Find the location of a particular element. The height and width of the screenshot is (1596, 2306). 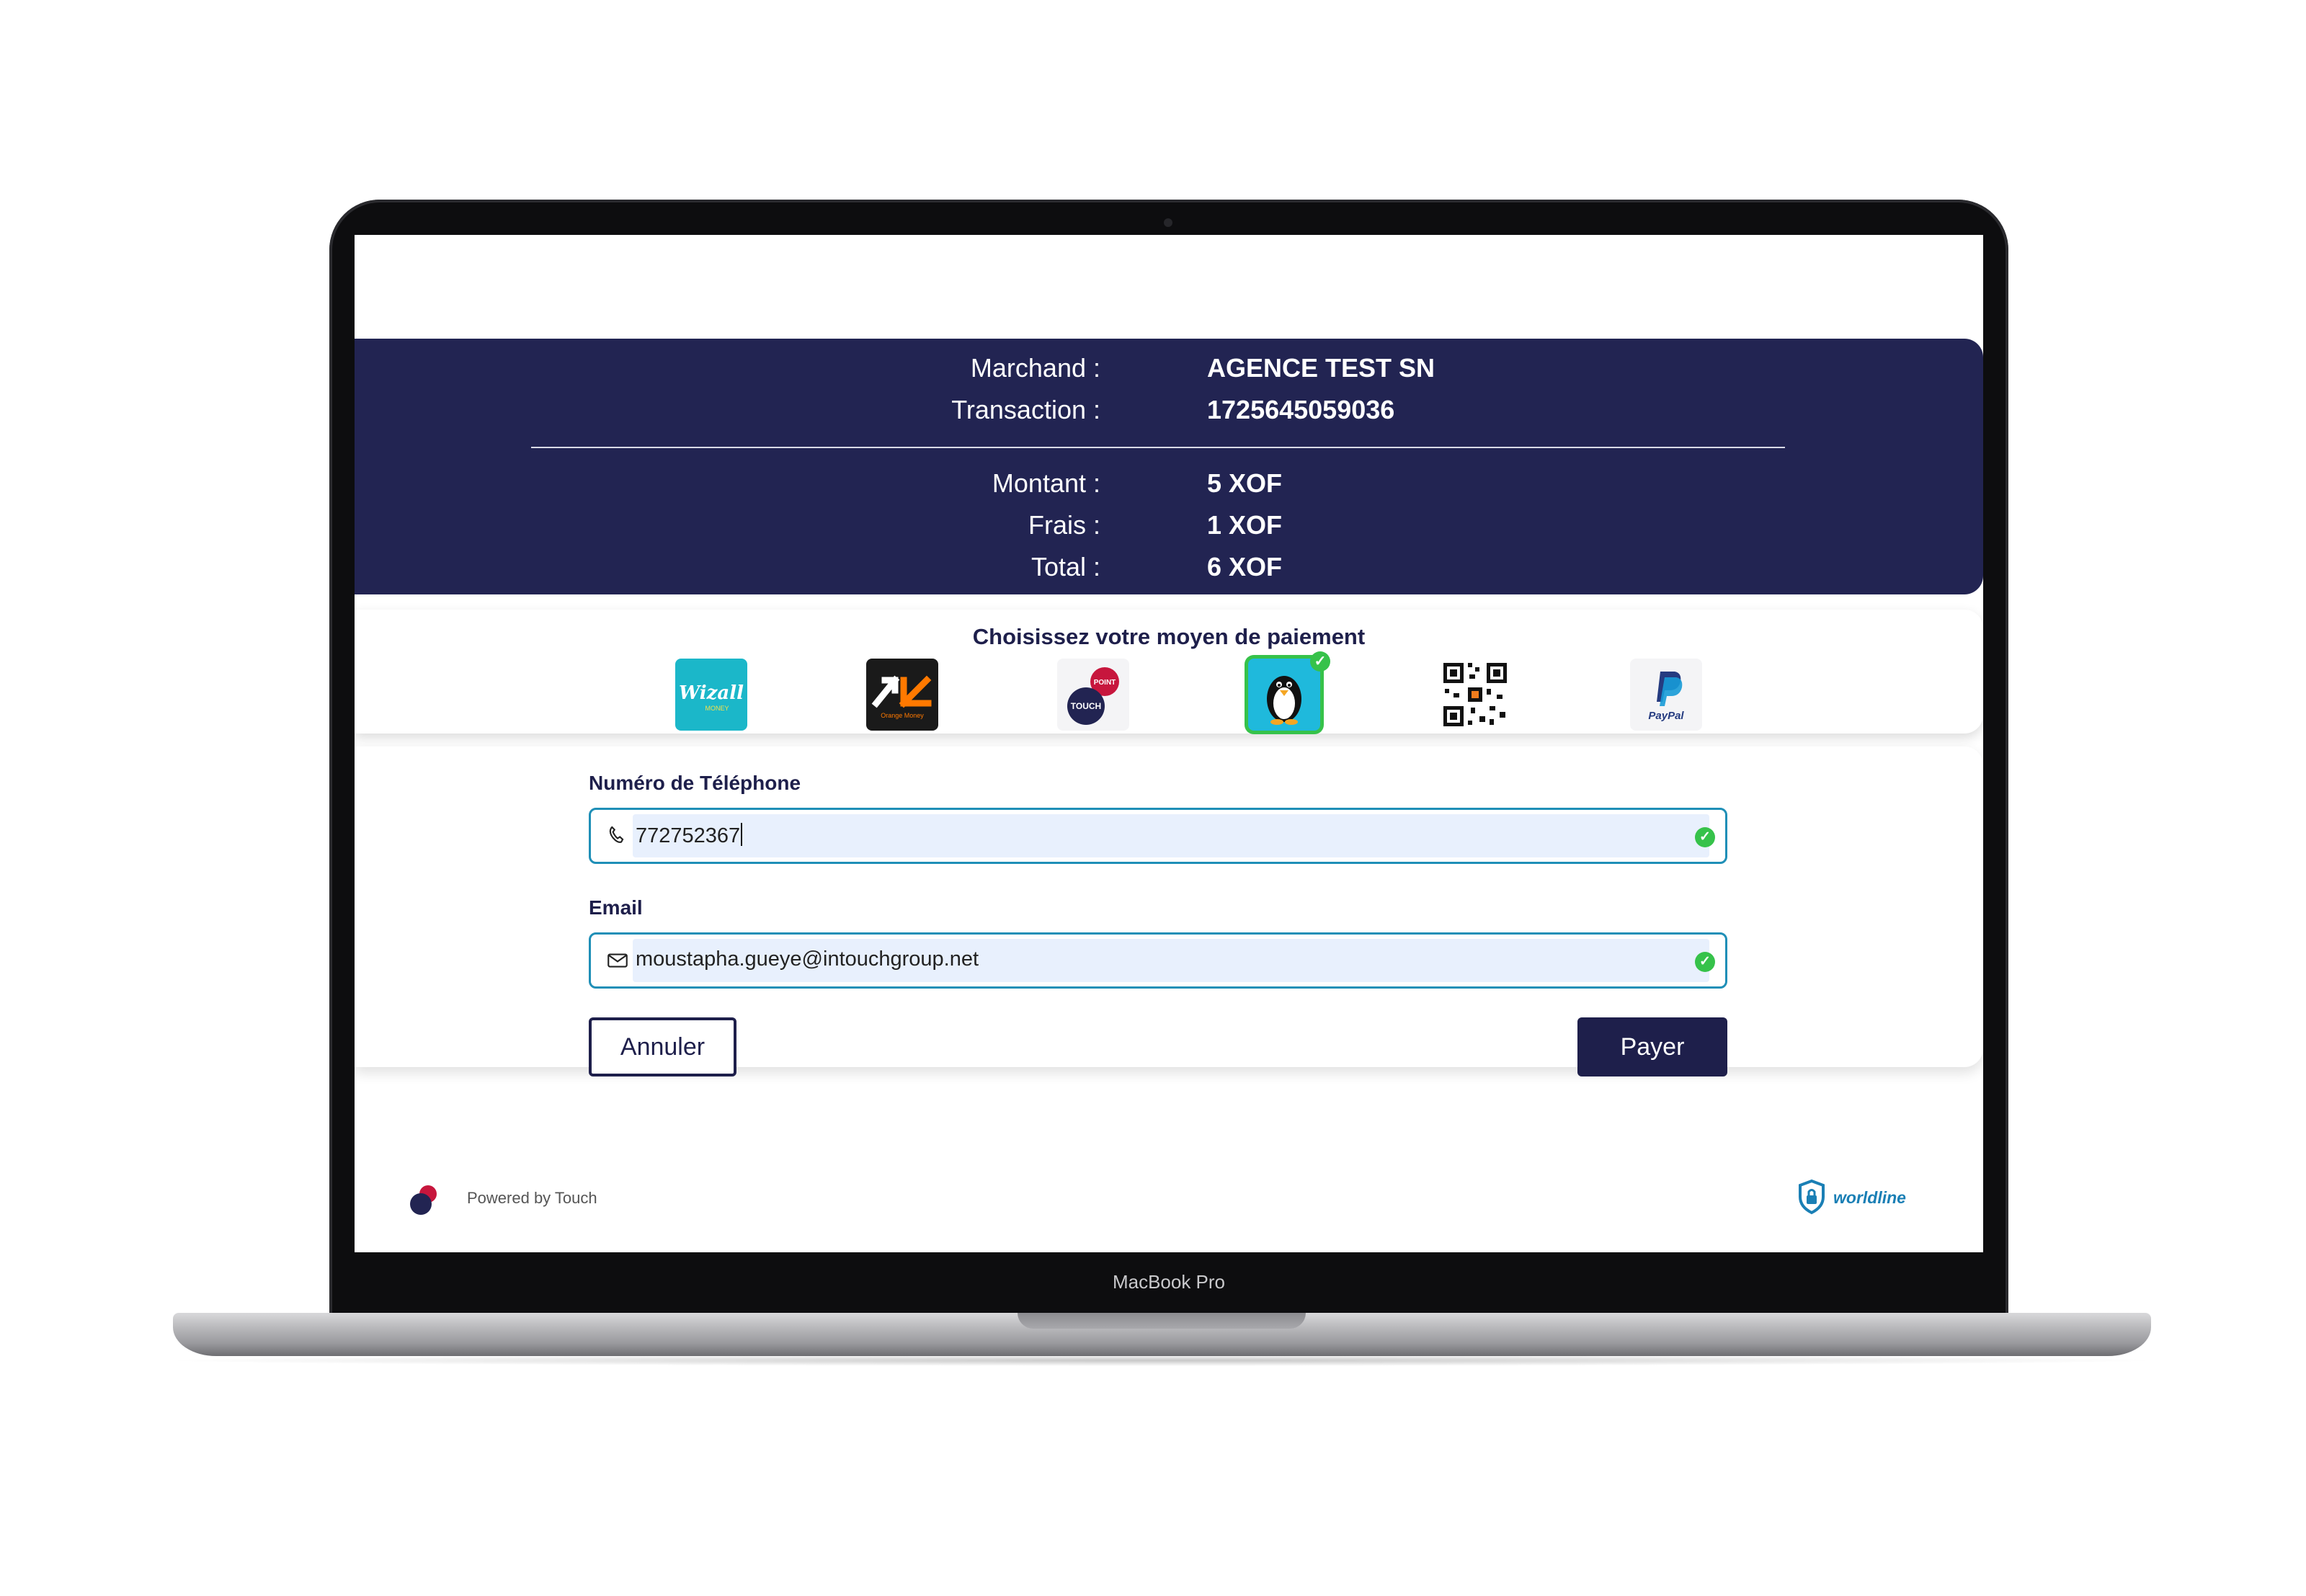

total-value: 6 XOF is located at coordinates (1245, 567).